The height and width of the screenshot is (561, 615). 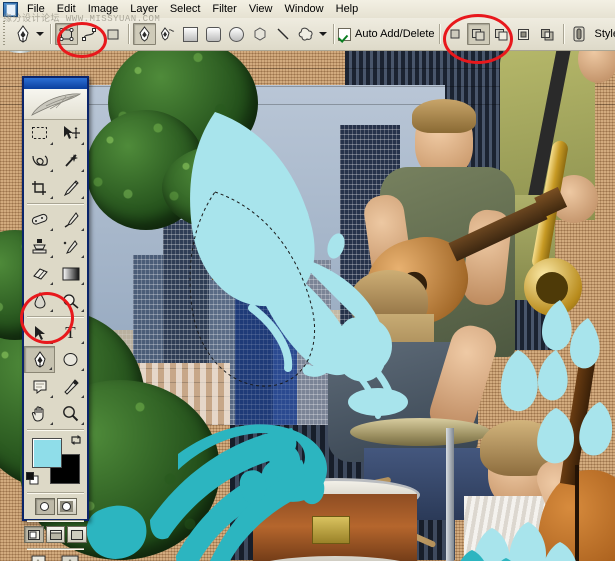 I want to click on standard-screen-mode-button, so click(x=34, y=534).